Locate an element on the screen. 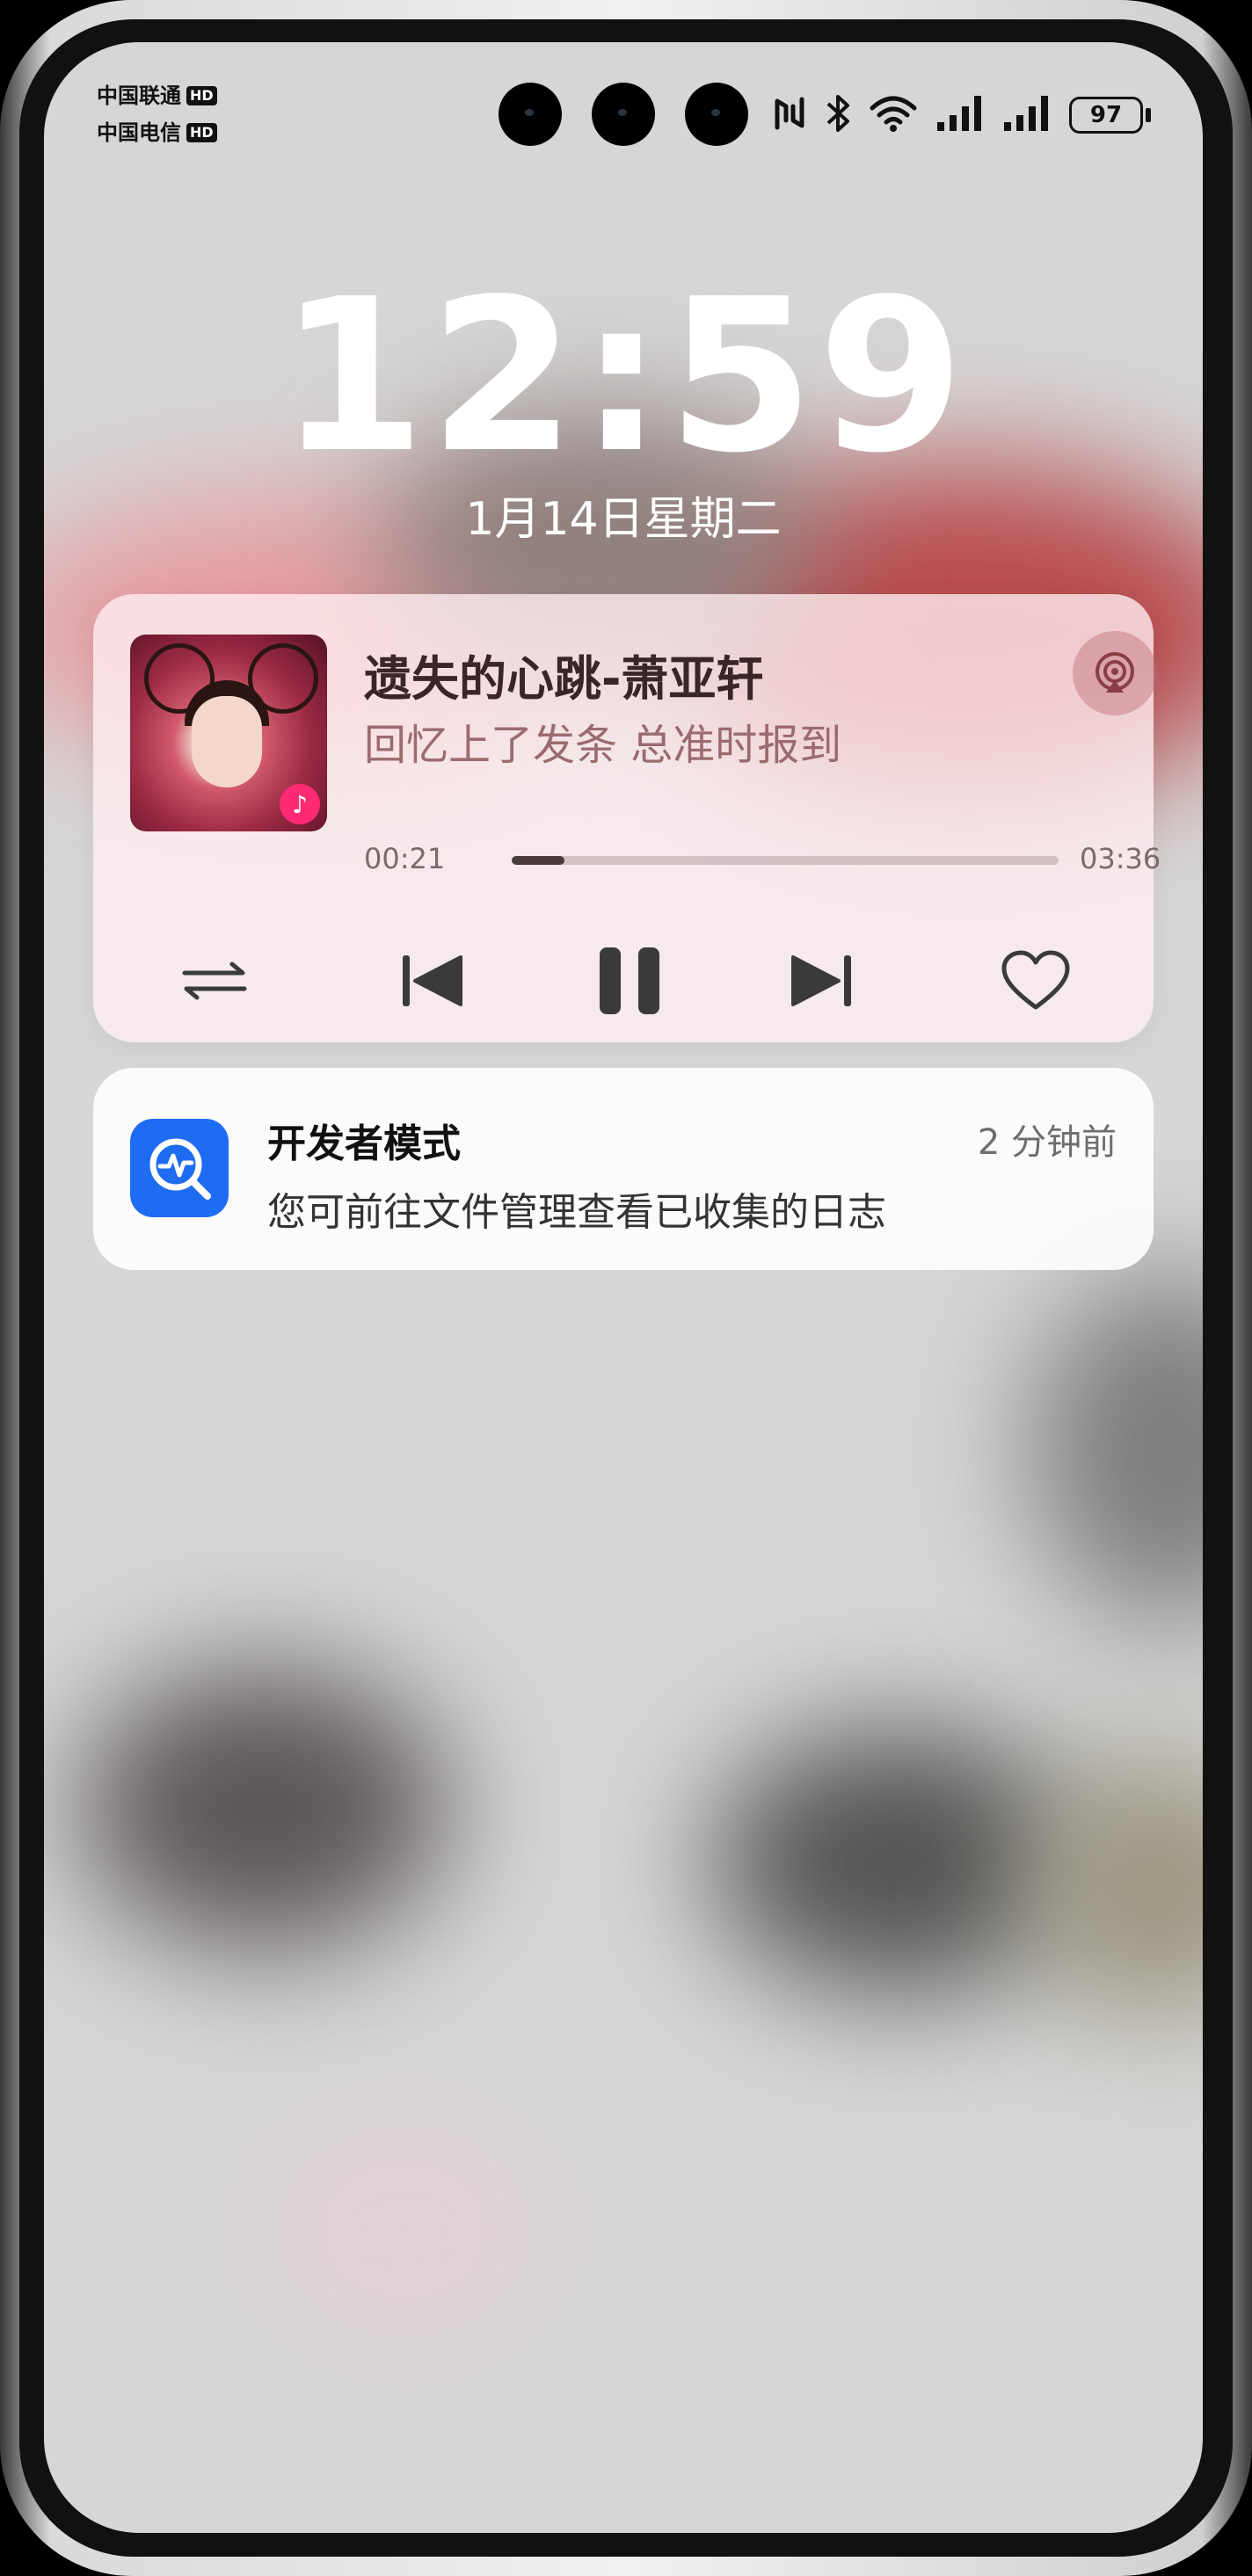  album-art-detail is located at coordinates (227, 741).